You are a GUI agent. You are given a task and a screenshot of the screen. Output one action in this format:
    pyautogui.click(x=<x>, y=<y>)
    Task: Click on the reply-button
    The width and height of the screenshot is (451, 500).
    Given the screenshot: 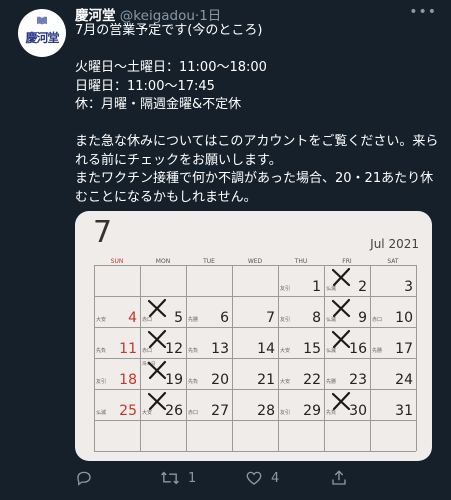 What is the action you would take?
    pyautogui.click(x=84, y=478)
    